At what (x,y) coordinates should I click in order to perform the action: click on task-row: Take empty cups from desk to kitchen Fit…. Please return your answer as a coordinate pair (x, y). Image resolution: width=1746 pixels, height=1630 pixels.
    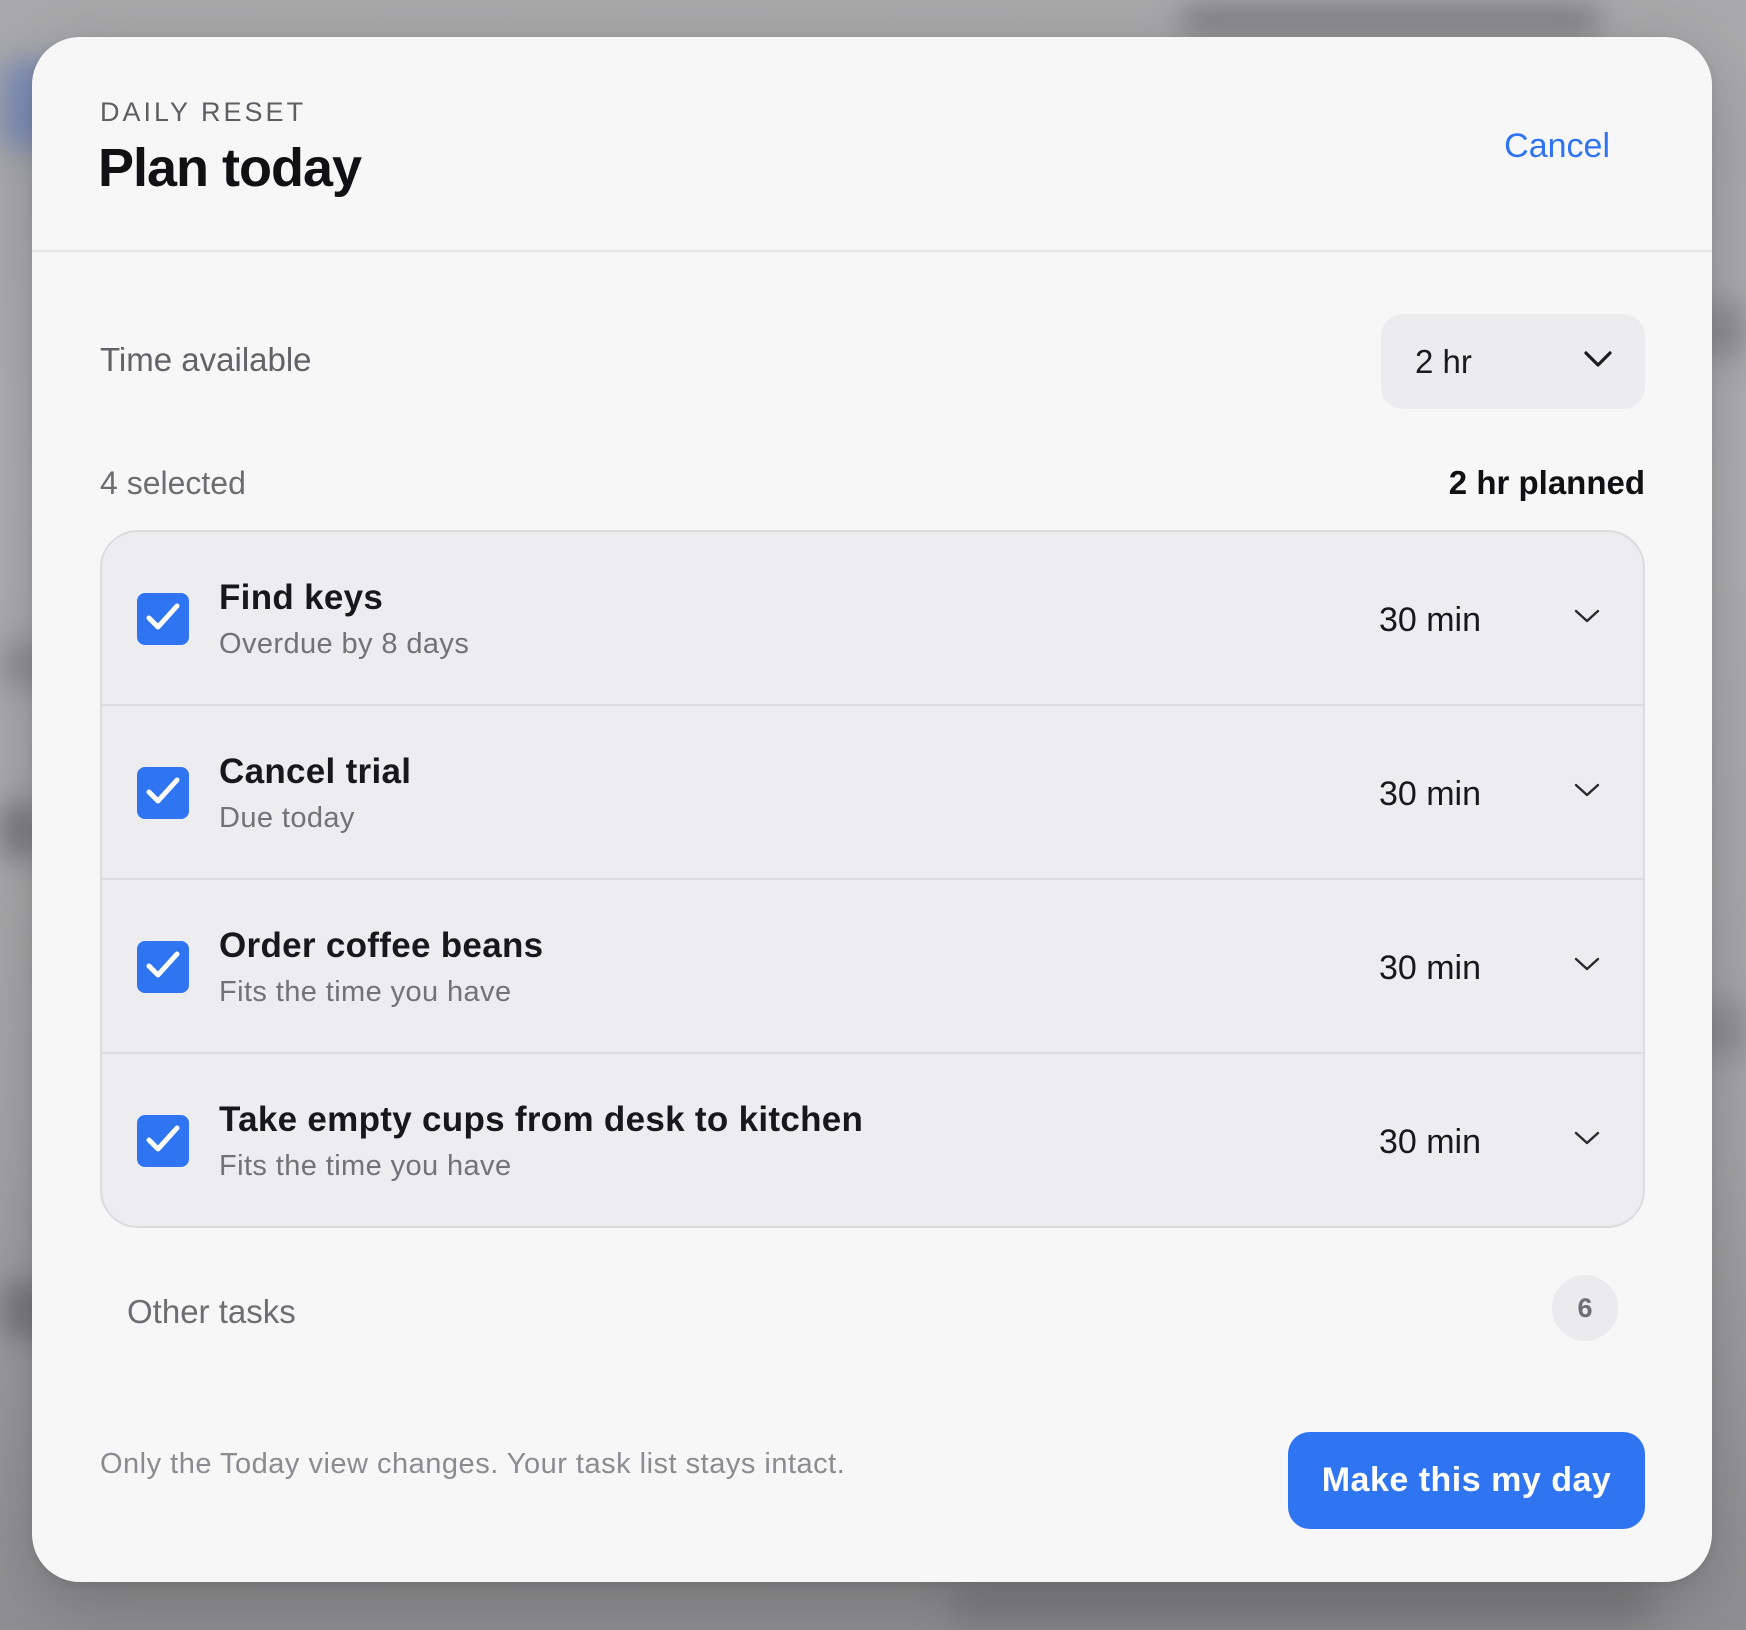
    Looking at the image, I should click on (872, 1140).